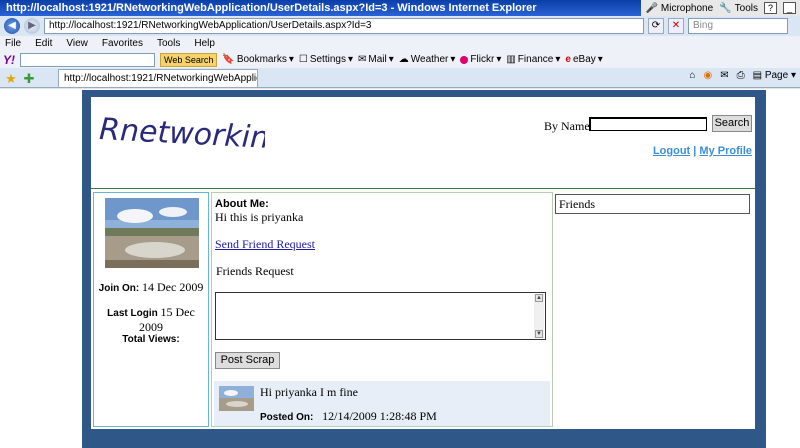 The height and width of the screenshot is (448, 800). Describe the element at coordinates (725, 151) in the screenshot. I see `my-profile-link: My Profile` at that location.